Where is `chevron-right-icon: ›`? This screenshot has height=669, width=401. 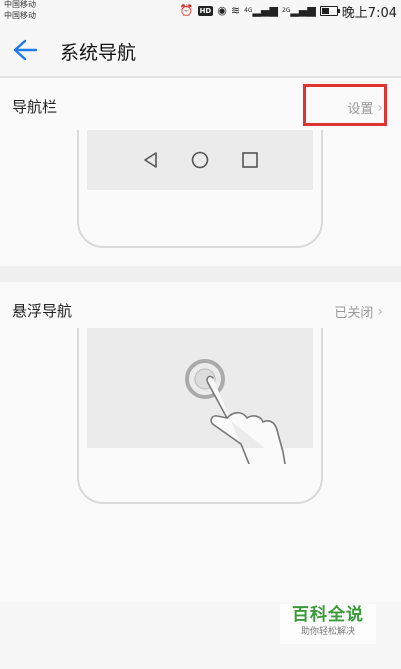
chevron-right-icon: › is located at coordinates (380, 311).